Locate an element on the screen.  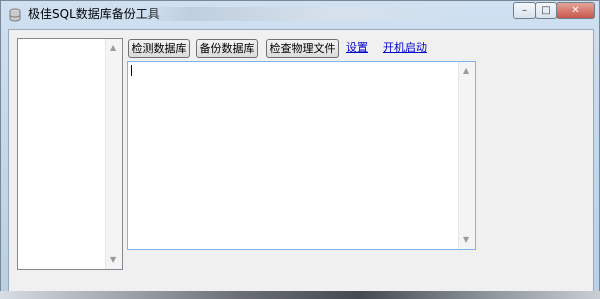
close-icon: ✕ is located at coordinates (575, 10).